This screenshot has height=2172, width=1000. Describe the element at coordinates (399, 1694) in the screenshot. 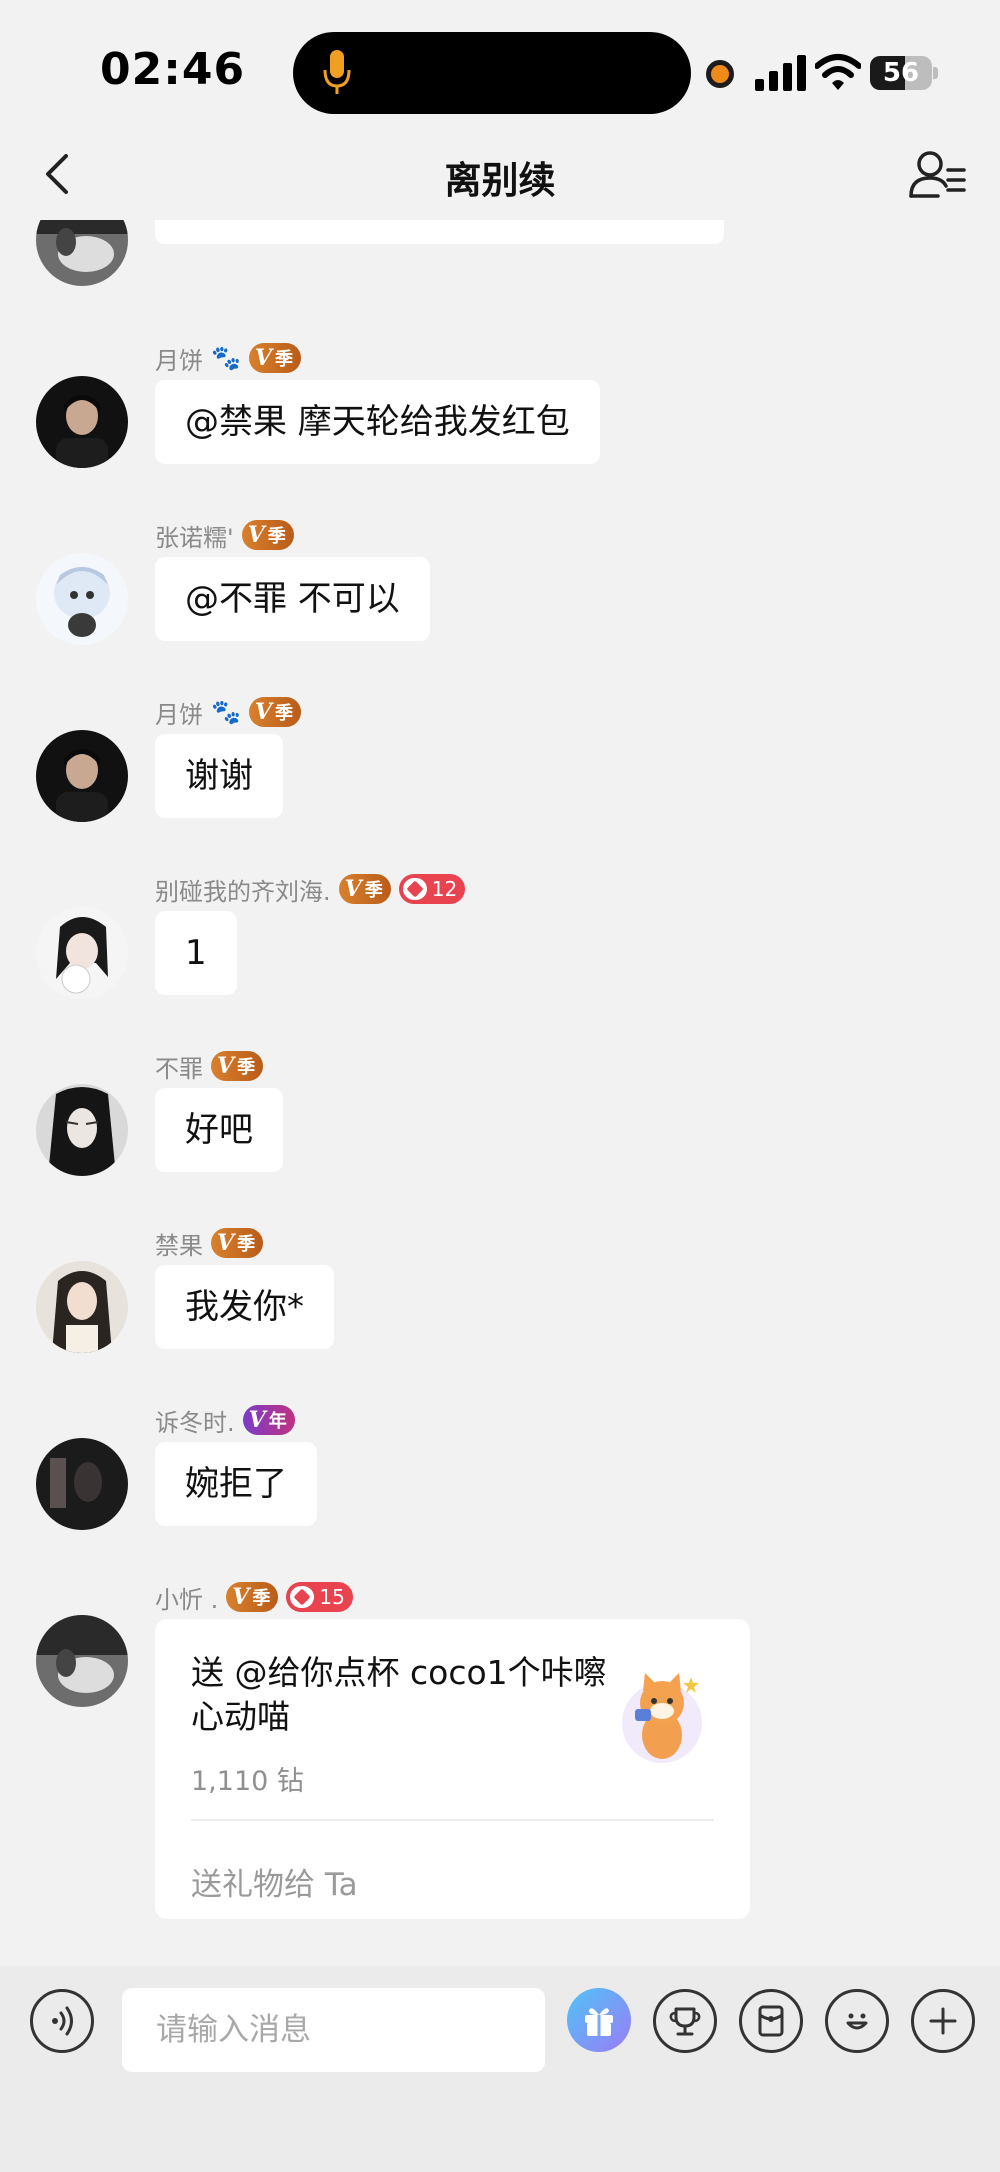

I see `gift-description: 送 @给你点杯 coco1个咔嚓心动喵` at that location.